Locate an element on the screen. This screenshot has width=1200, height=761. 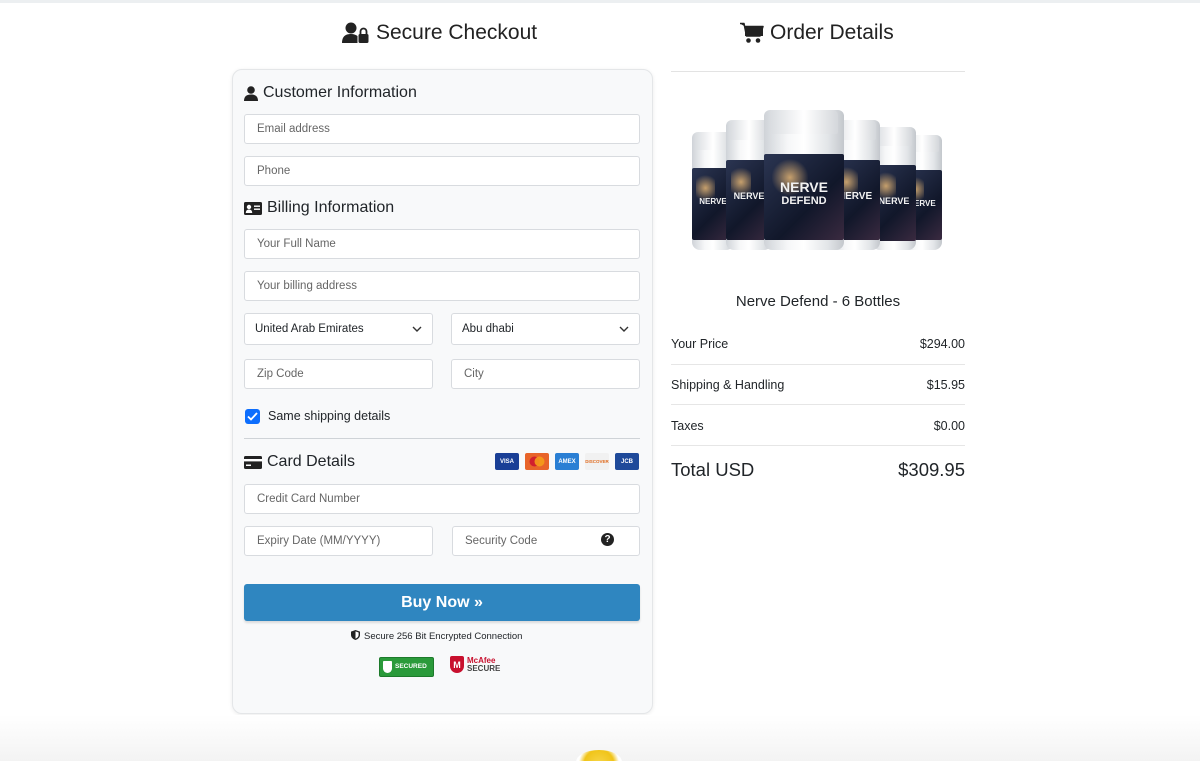
taxes-row: Taxes $0.00 is located at coordinates (818, 426).